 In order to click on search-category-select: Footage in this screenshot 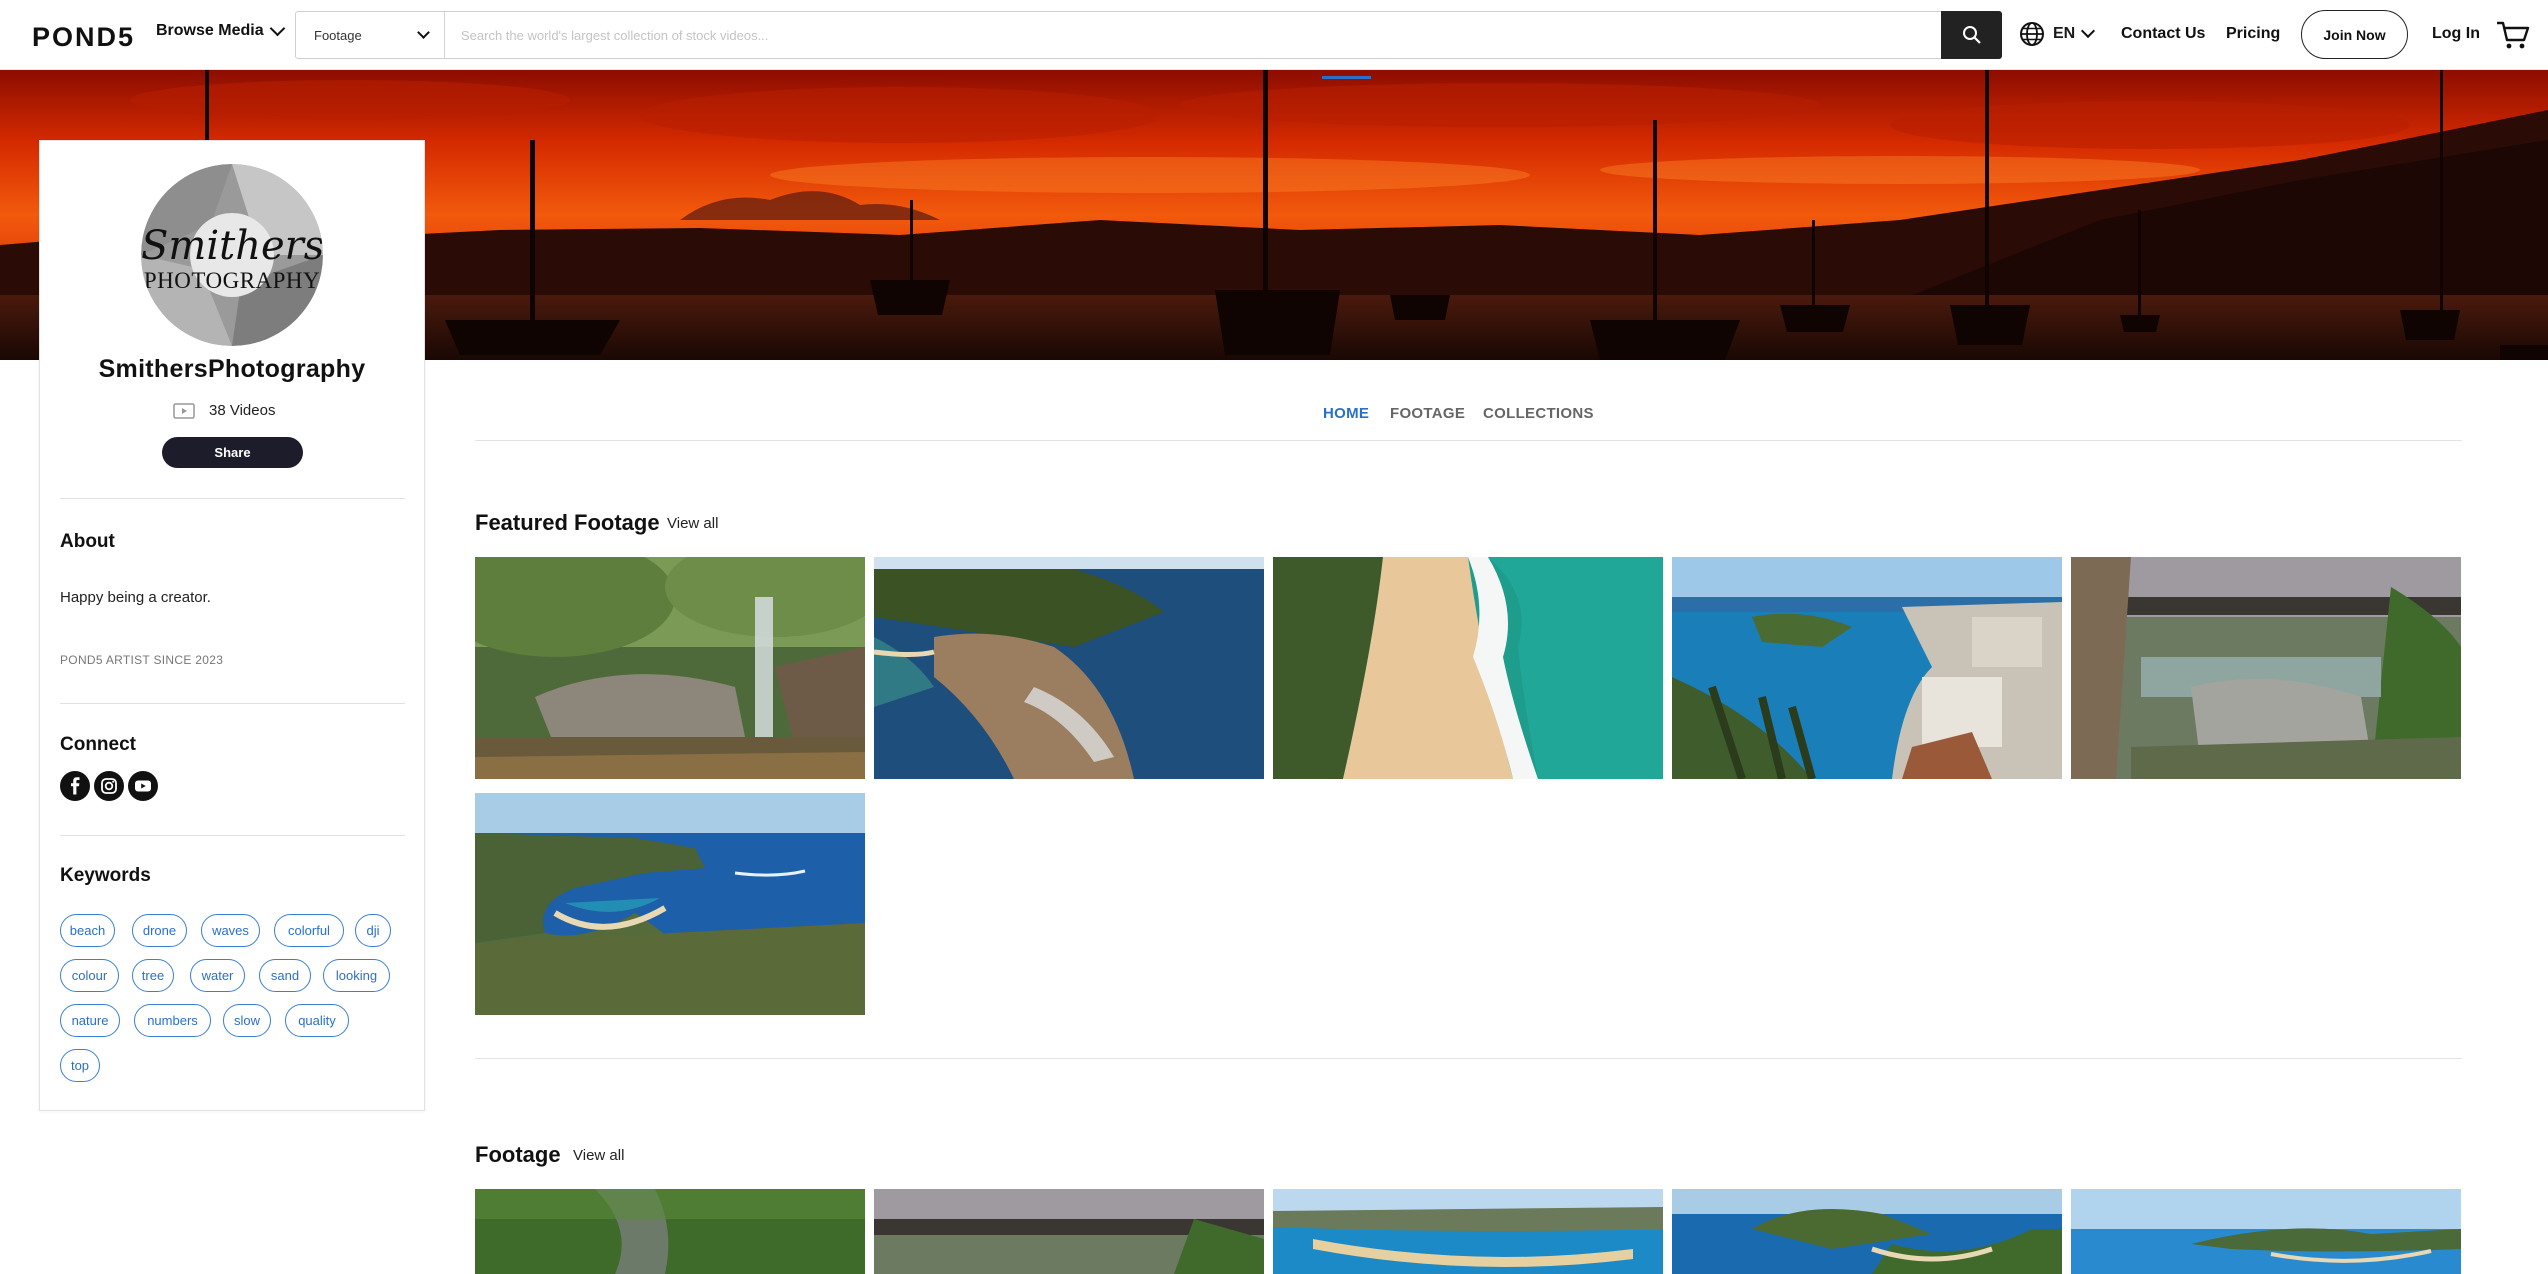, I will do `click(370, 35)`.